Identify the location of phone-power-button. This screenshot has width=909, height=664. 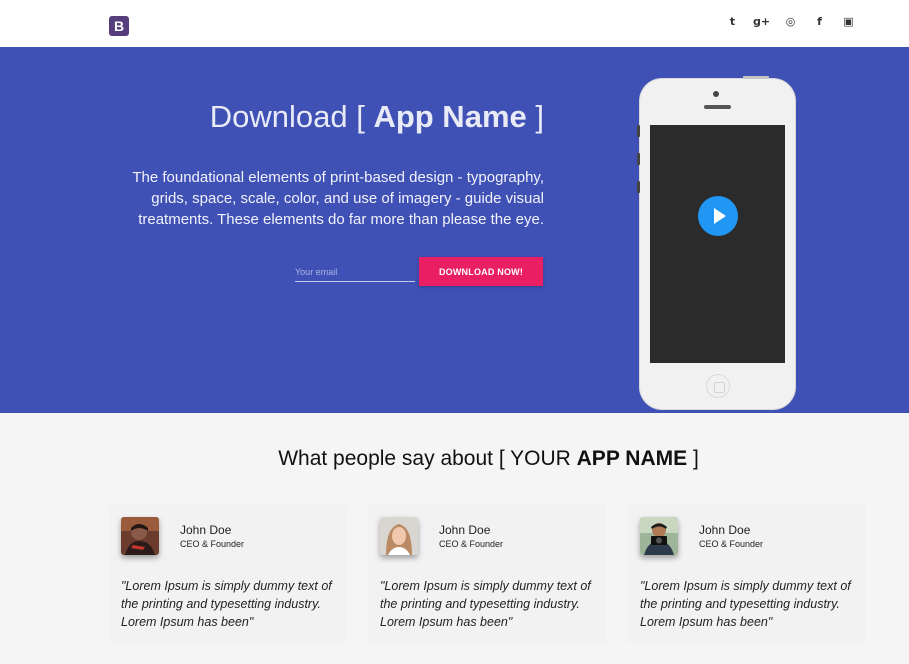
(756, 77).